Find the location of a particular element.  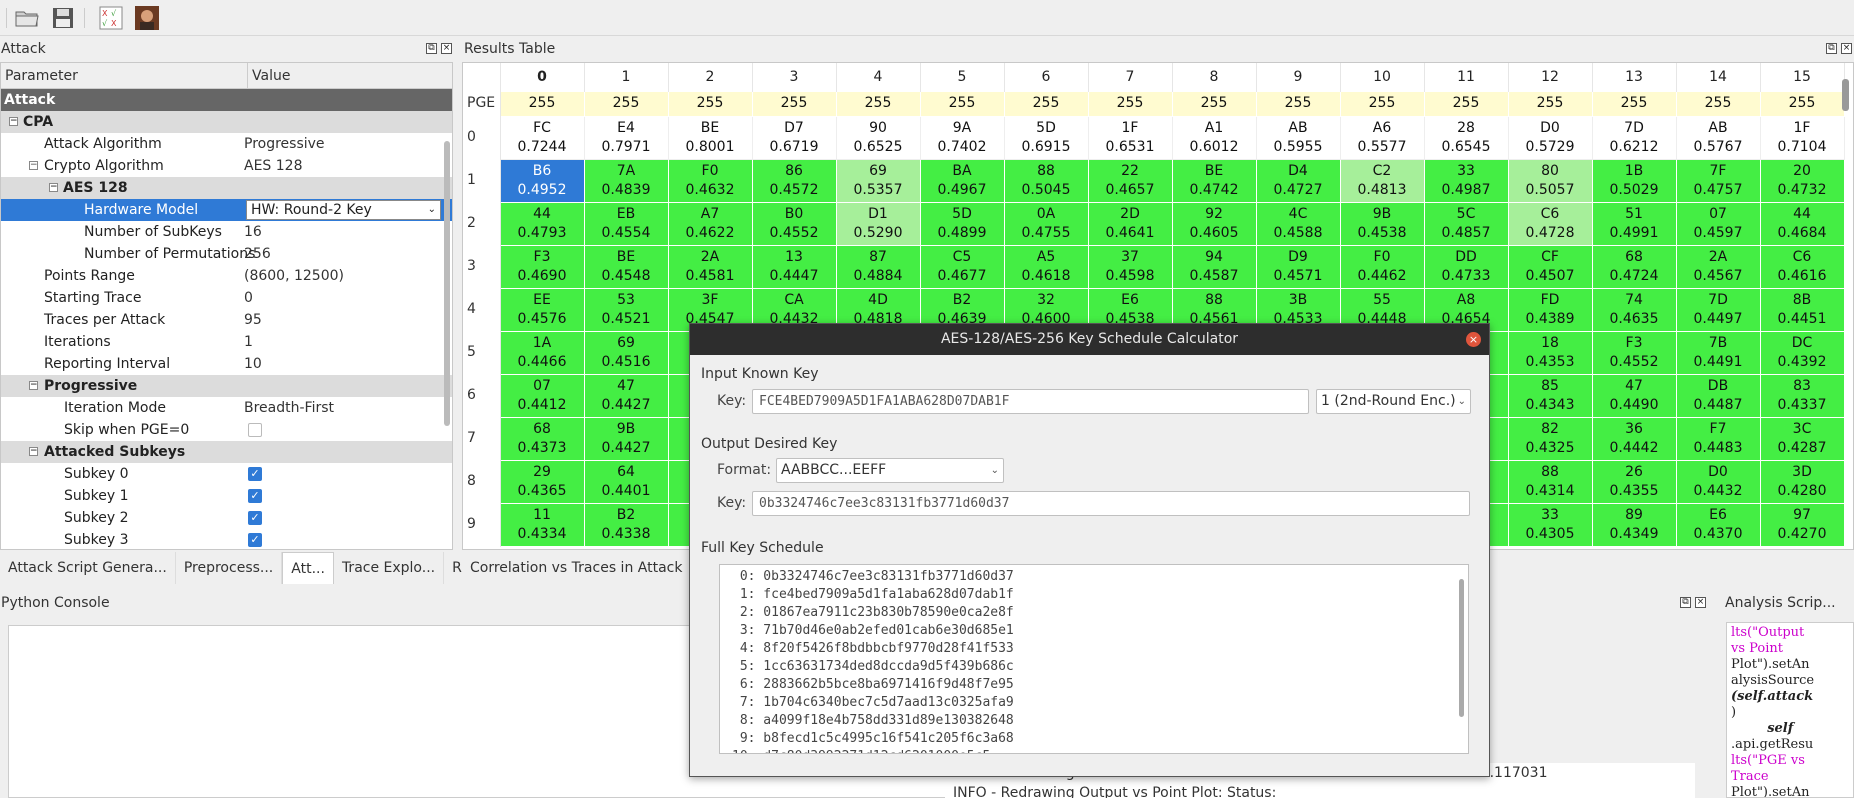

result-cell: 90 0.6525 is located at coordinates (878, 137).